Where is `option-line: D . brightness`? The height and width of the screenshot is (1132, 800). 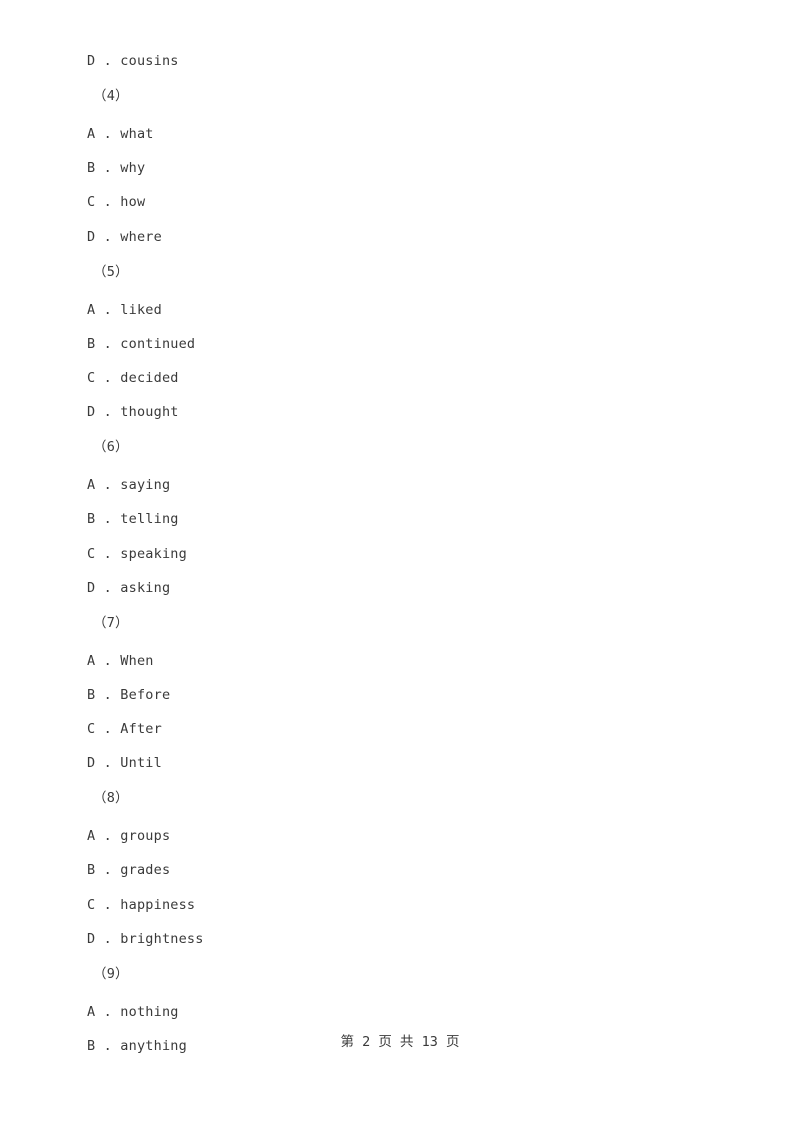 option-line: D . brightness is located at coordinates (145, 938).